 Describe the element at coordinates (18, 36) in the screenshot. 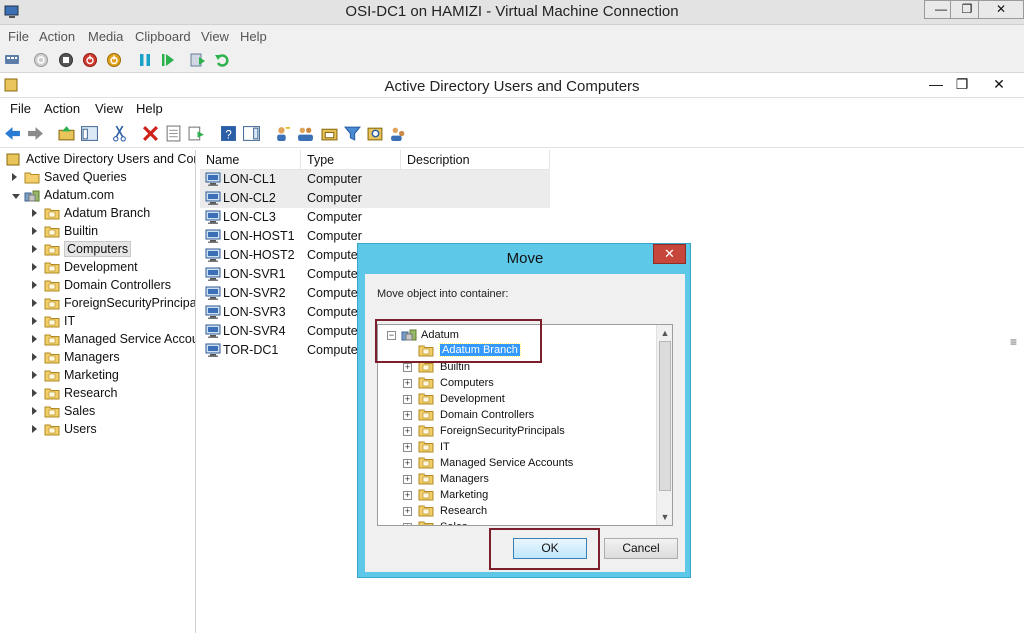

I see `vm-menu-file: File` at that location.